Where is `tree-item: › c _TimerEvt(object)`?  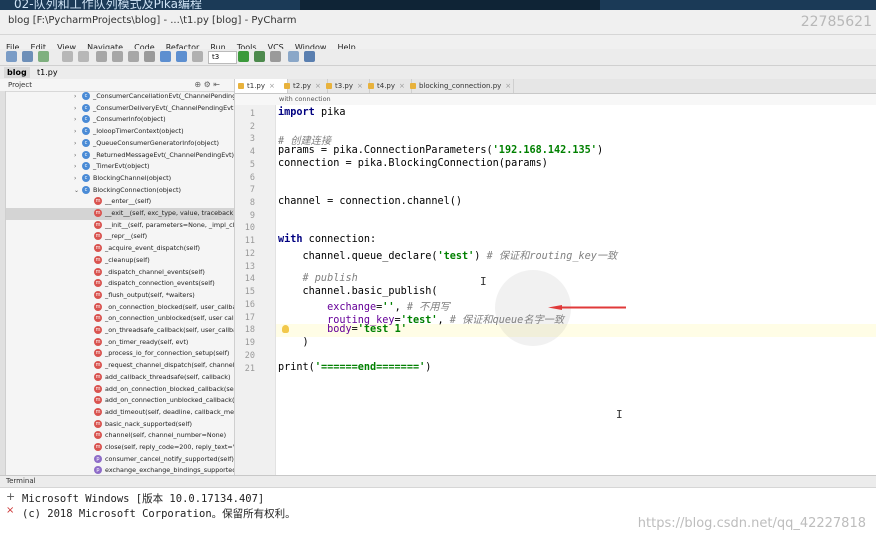 tree-item: › c _TimerEvt(object) is located at coordinates (120, 167).